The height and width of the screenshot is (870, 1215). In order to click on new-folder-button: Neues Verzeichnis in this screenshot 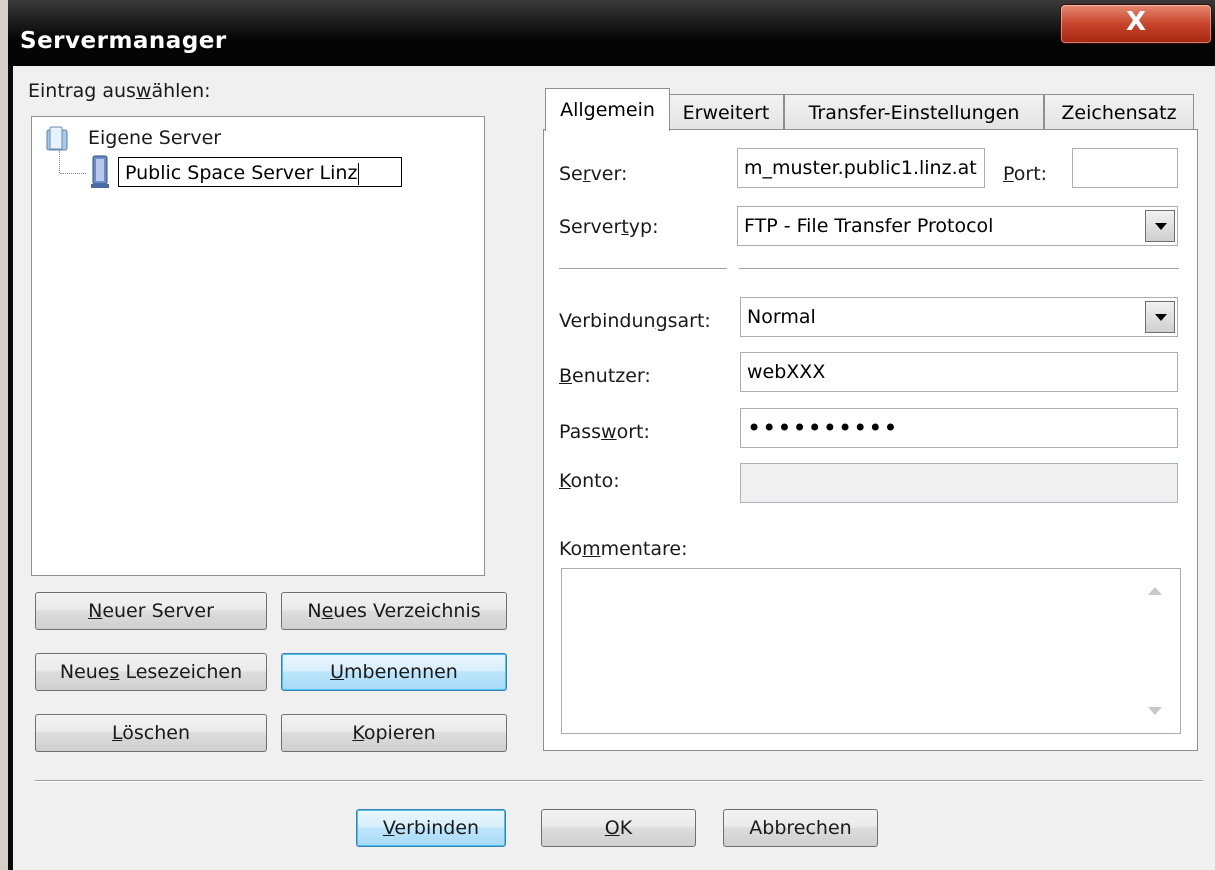, I will do `click(394, 611)`.